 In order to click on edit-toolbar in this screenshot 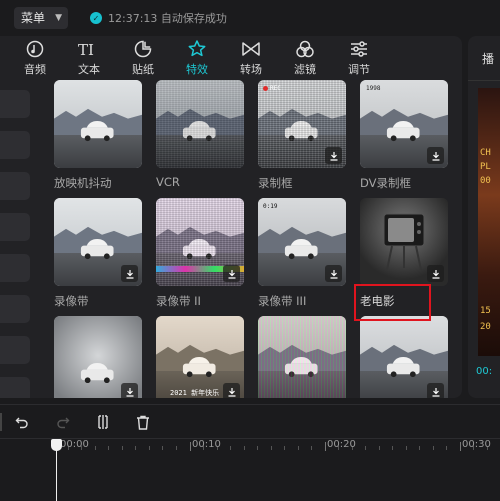, I will do `click(250, 421)`.